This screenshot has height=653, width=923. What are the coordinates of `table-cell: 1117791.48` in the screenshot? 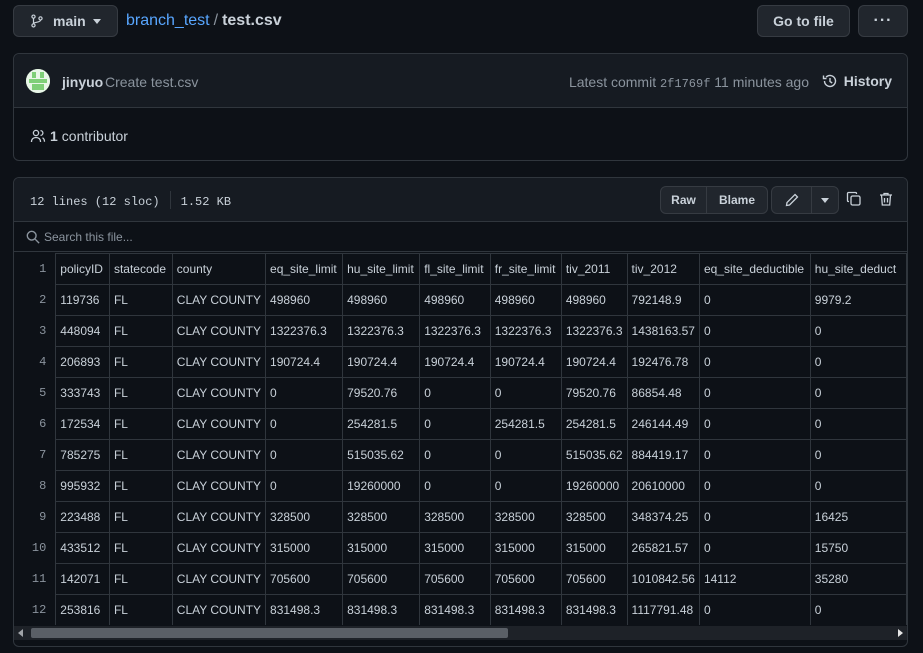 It's located at (663, 609).